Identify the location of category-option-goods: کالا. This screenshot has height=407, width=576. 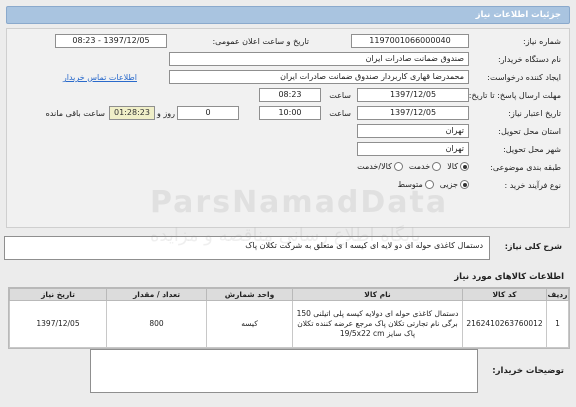
(458, 166).